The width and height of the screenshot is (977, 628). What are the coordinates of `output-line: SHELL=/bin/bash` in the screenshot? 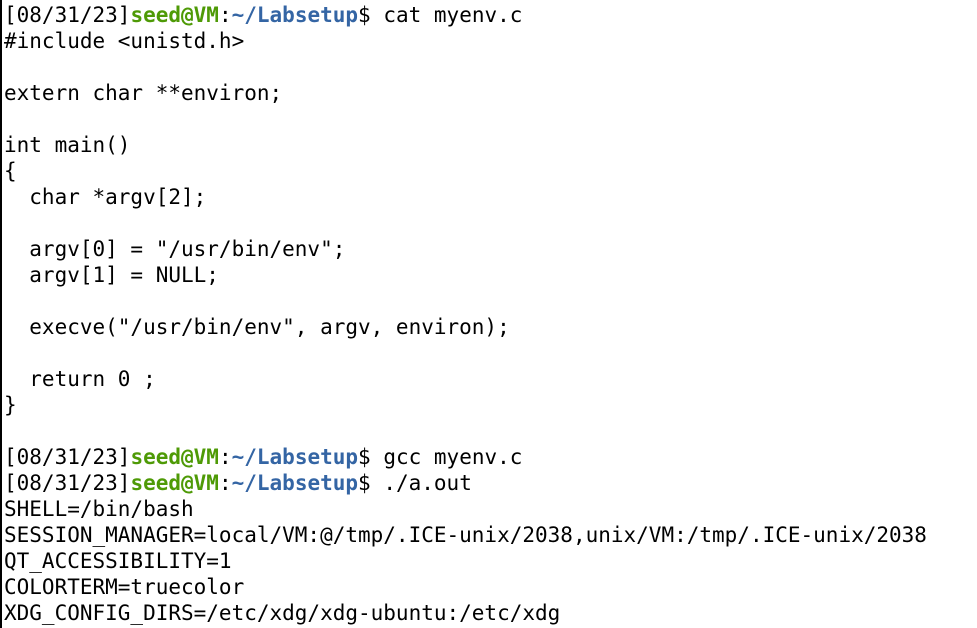 It's located at (99, 509).